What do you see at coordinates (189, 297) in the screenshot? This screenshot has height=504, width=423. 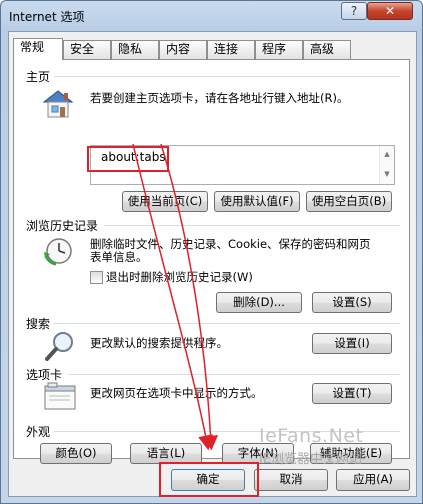 I see `annotation-arrow-right` at bounding box center [189, 297].